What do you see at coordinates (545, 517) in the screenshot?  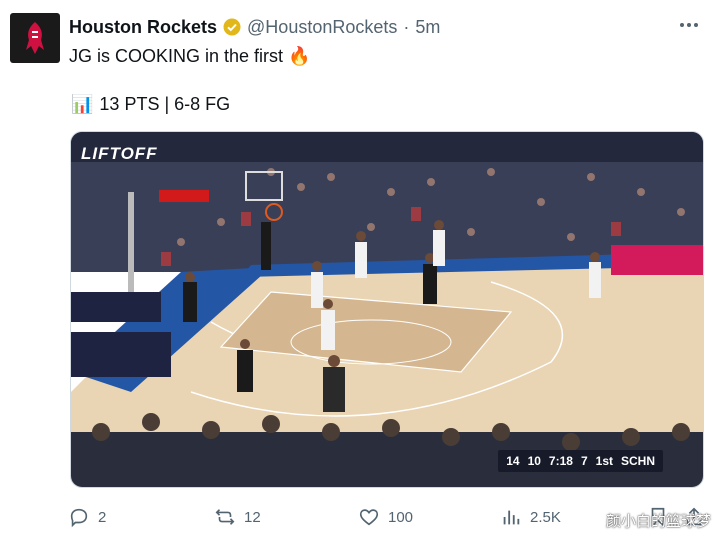 I see `views-count: 2.5K` at bounding box center [545, 517].